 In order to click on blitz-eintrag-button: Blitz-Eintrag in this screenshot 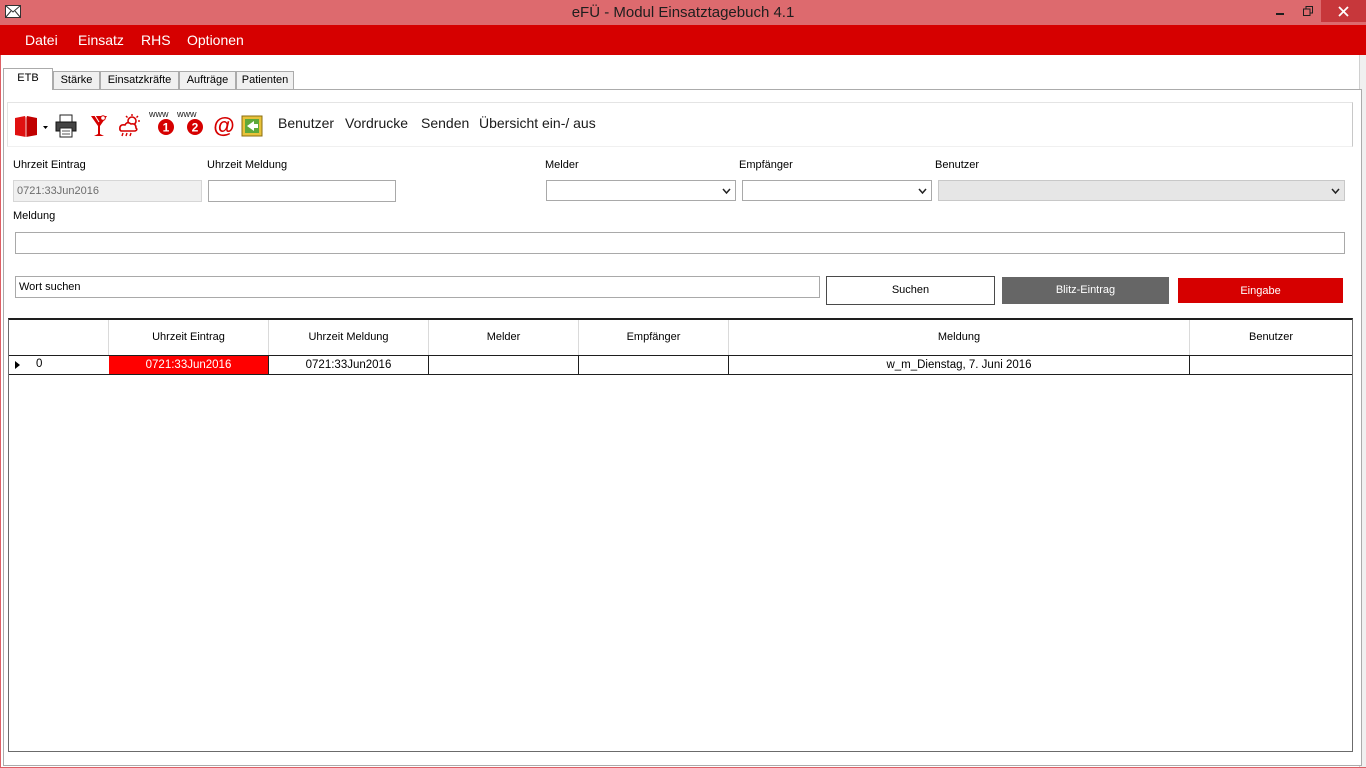, I will do `click(1085, 290)`.